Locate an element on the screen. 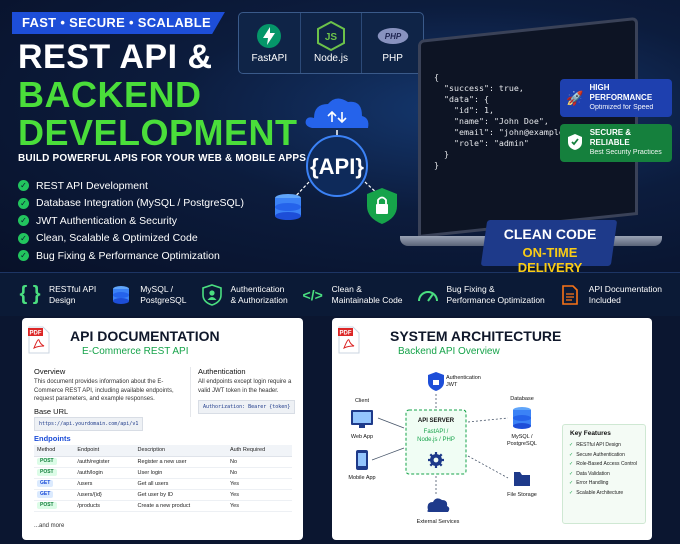  description-cell: Get all users is located at coordinates (180, 484).